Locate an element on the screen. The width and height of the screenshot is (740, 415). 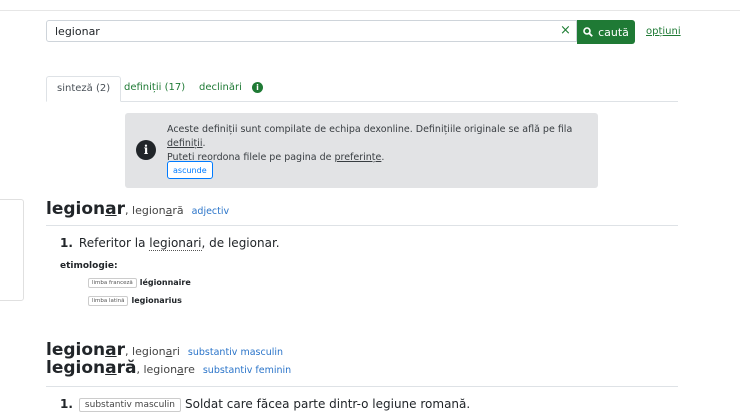
etymon: legionarius is located at coordinates (156, 300).